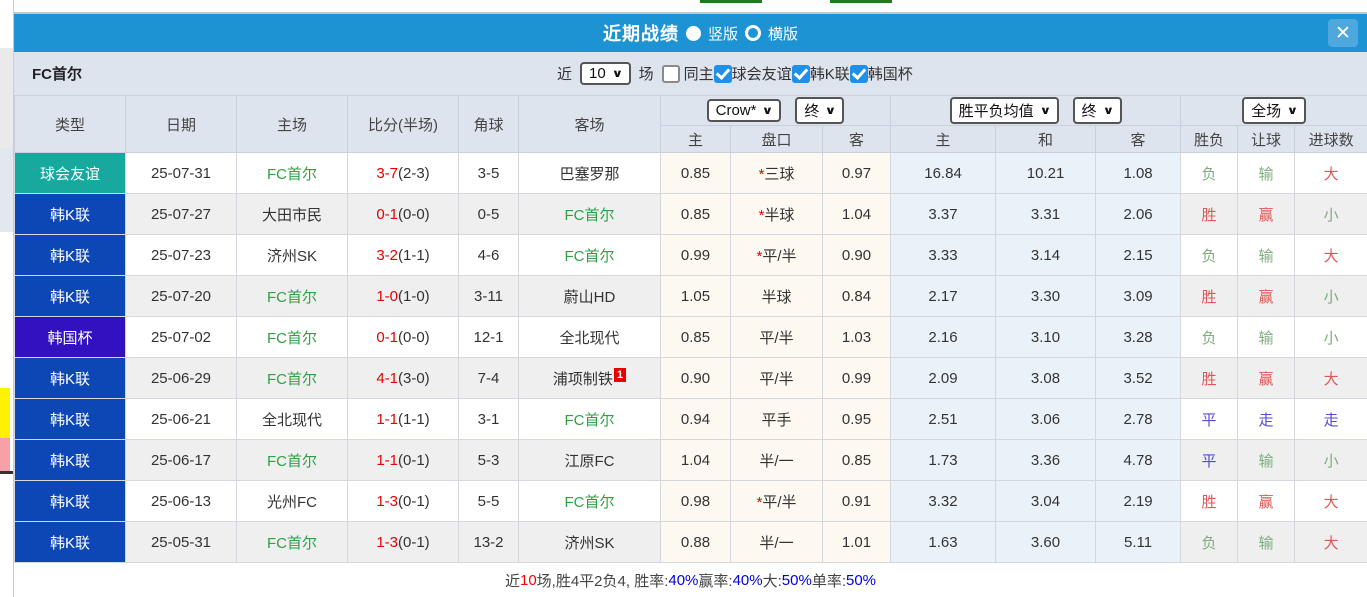 The width and height of the screenshot is (1367, 597). Describe the element at coordinates (753, 33) in the screenshot. I see `horizontal-layout-radio` at that location.